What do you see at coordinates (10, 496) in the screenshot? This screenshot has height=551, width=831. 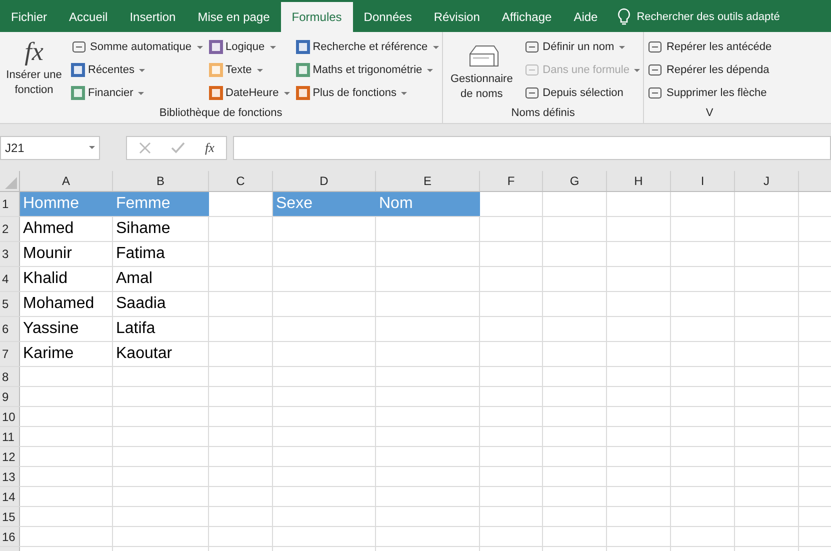 I see `row-header: 14` at bounding box center [10, 496].